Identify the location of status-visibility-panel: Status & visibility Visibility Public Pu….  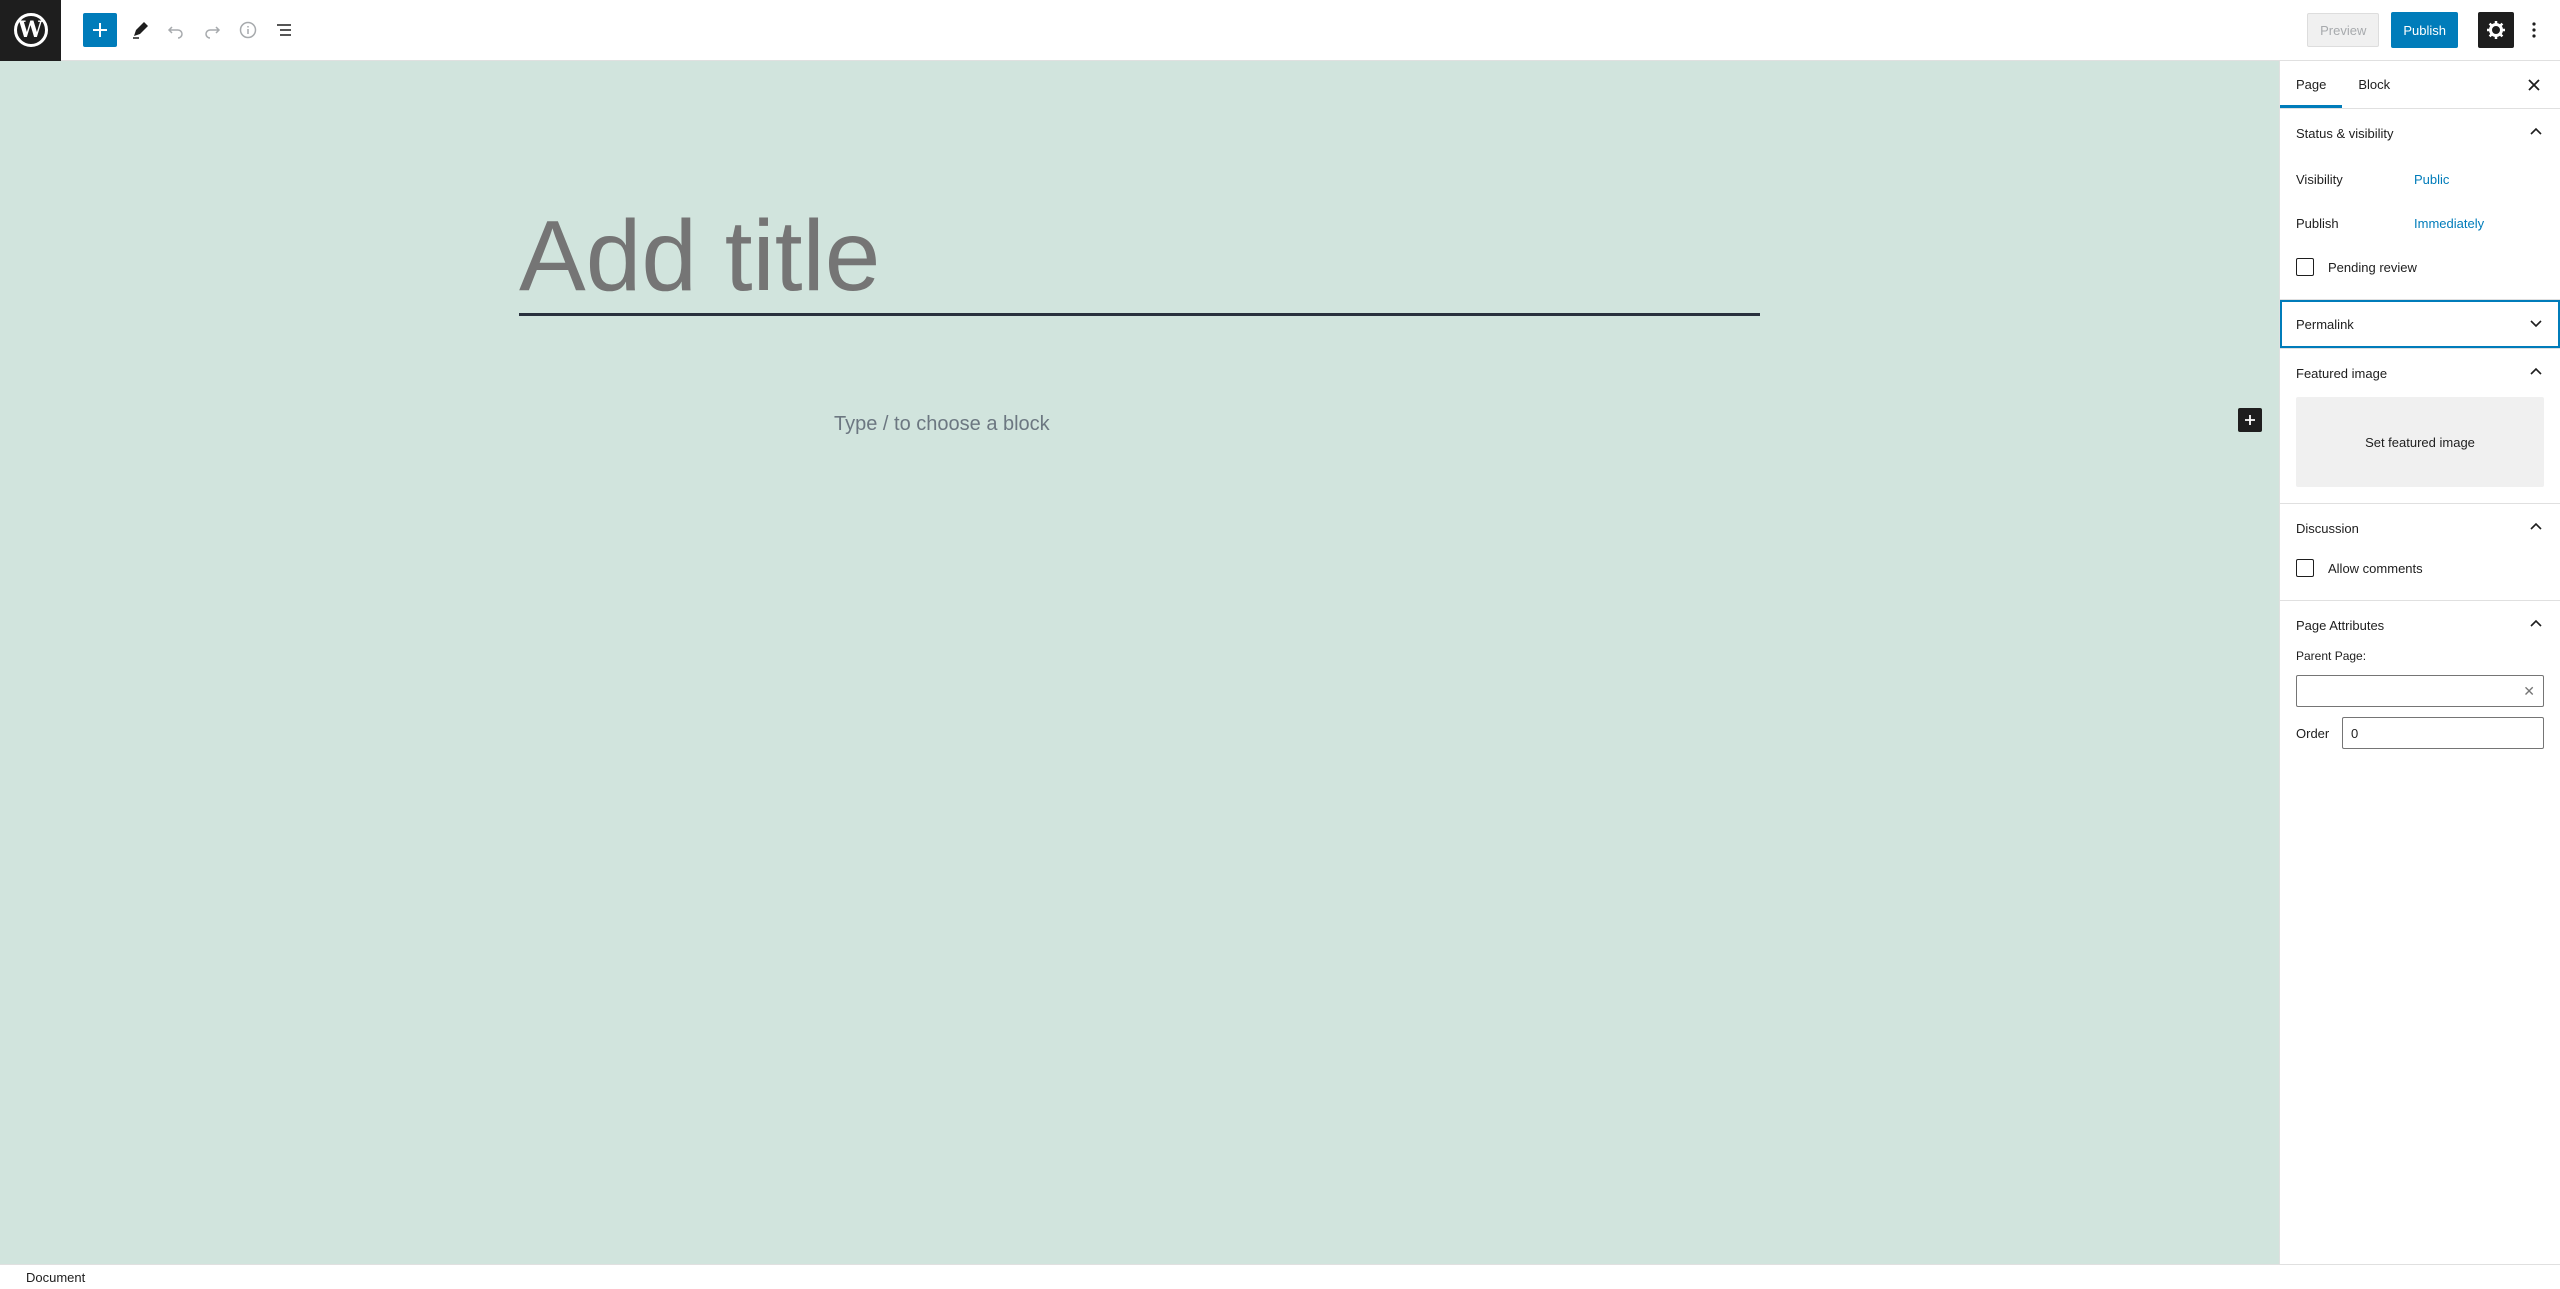
(2420, 204).